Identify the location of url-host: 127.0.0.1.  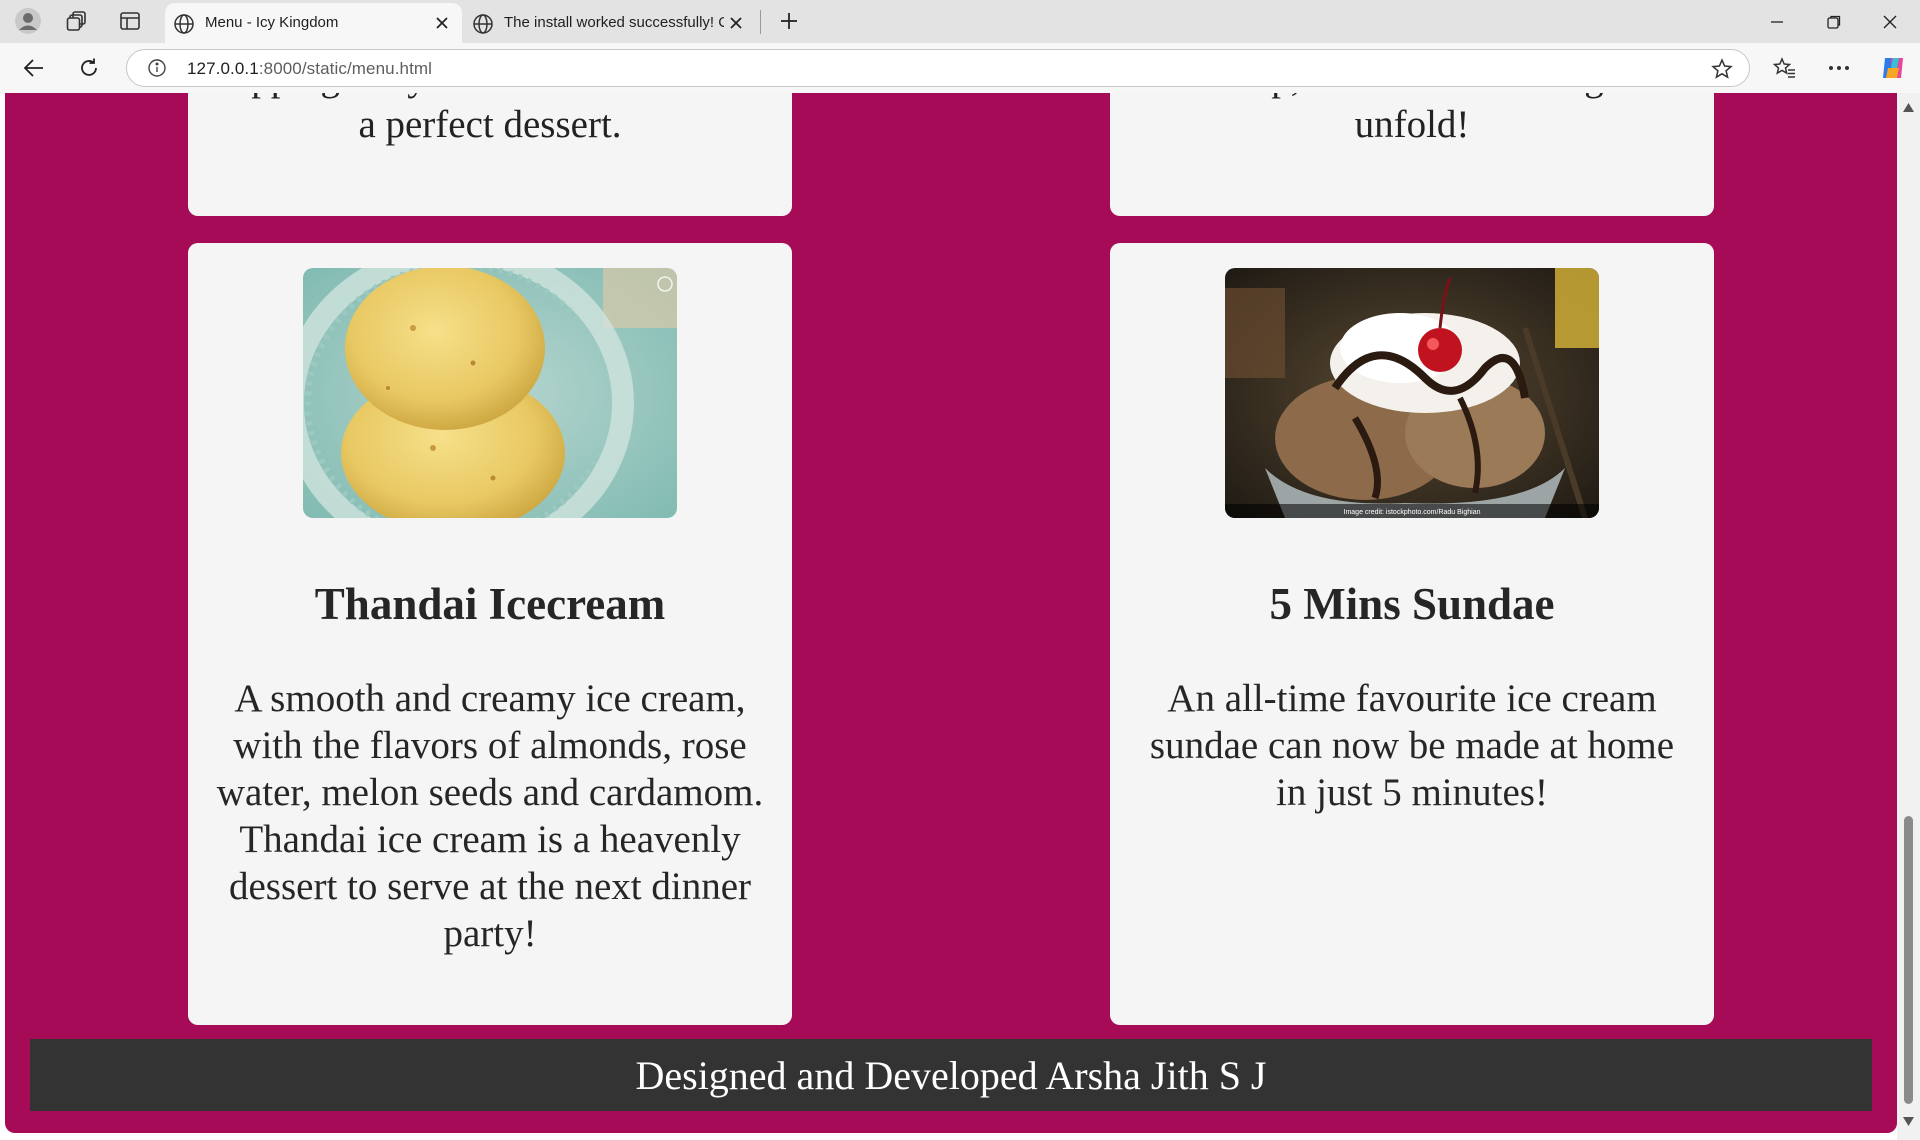
(223, 68).